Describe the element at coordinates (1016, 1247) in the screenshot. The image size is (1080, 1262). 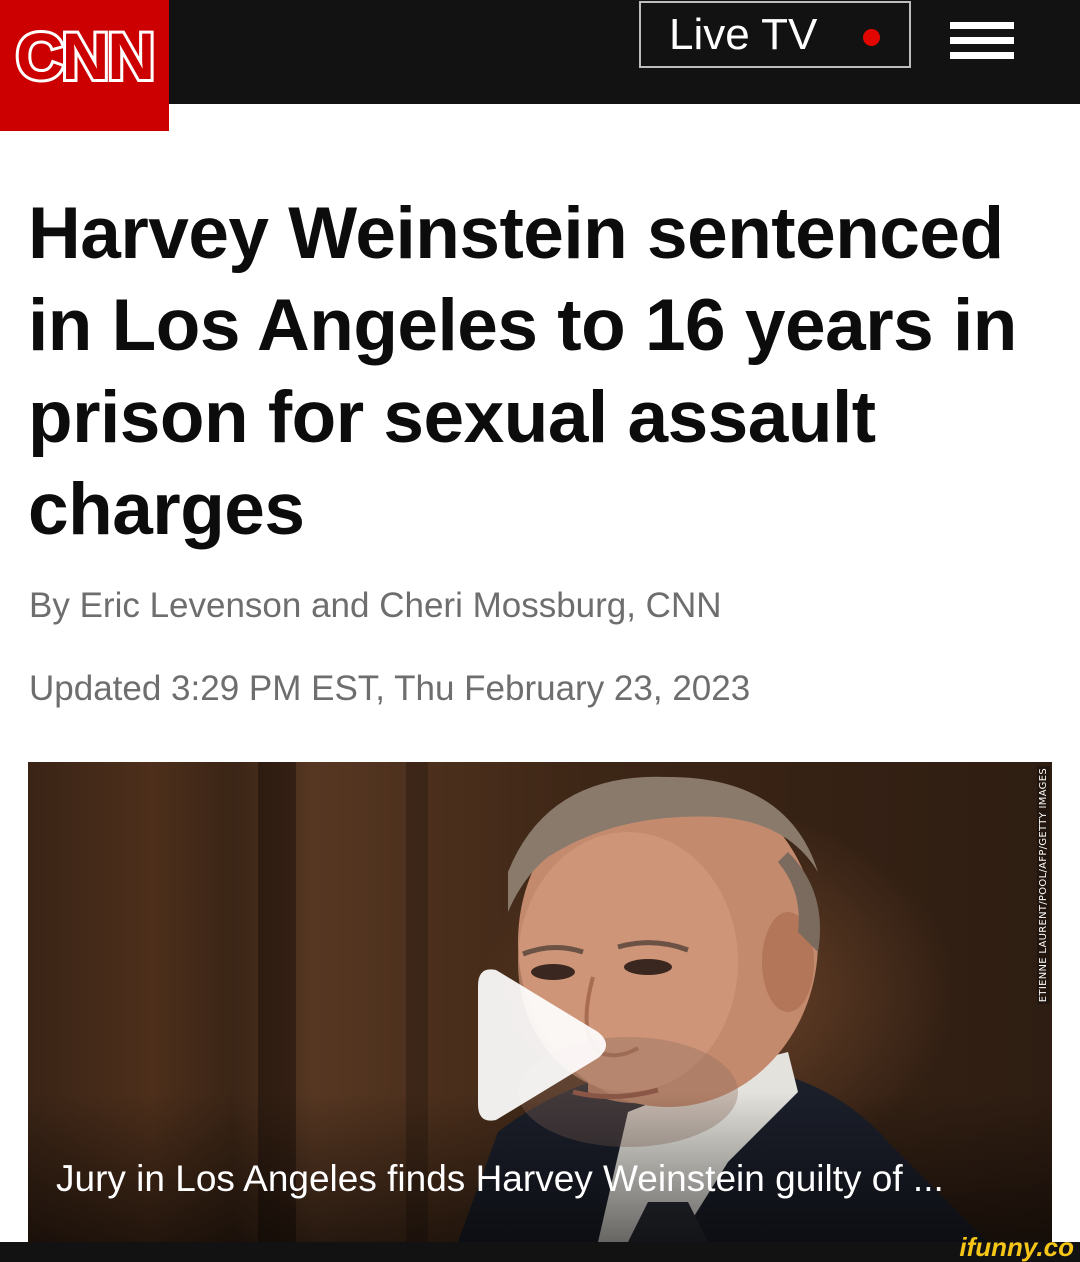
I see `ifunny-watermark: ifunny.co` at that location.